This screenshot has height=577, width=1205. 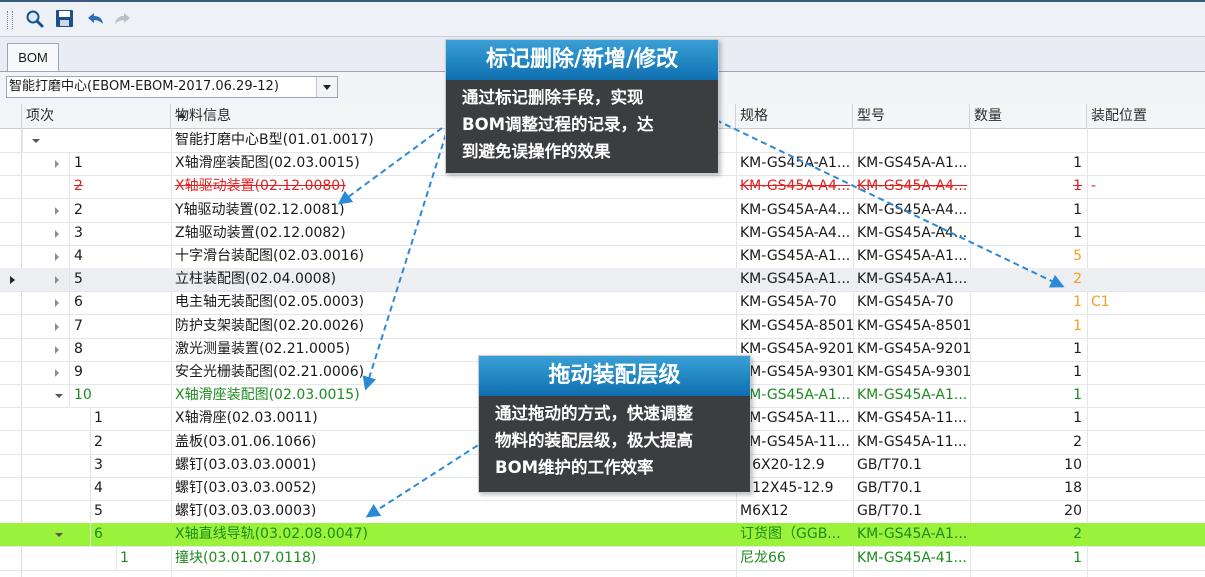 I want to click on cell-item: 2, so click(x=98, y=441).